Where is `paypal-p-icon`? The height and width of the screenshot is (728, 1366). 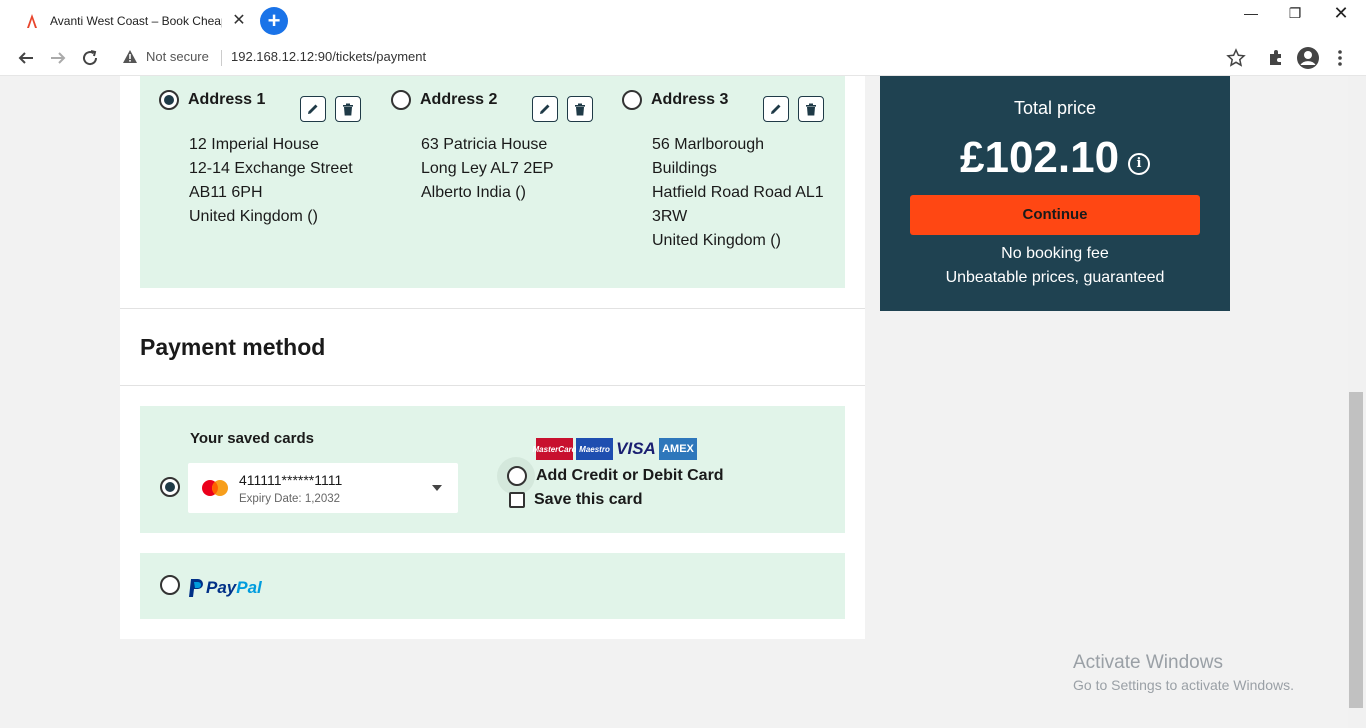 paypal-p-icon is located at coordinates (196, 588).